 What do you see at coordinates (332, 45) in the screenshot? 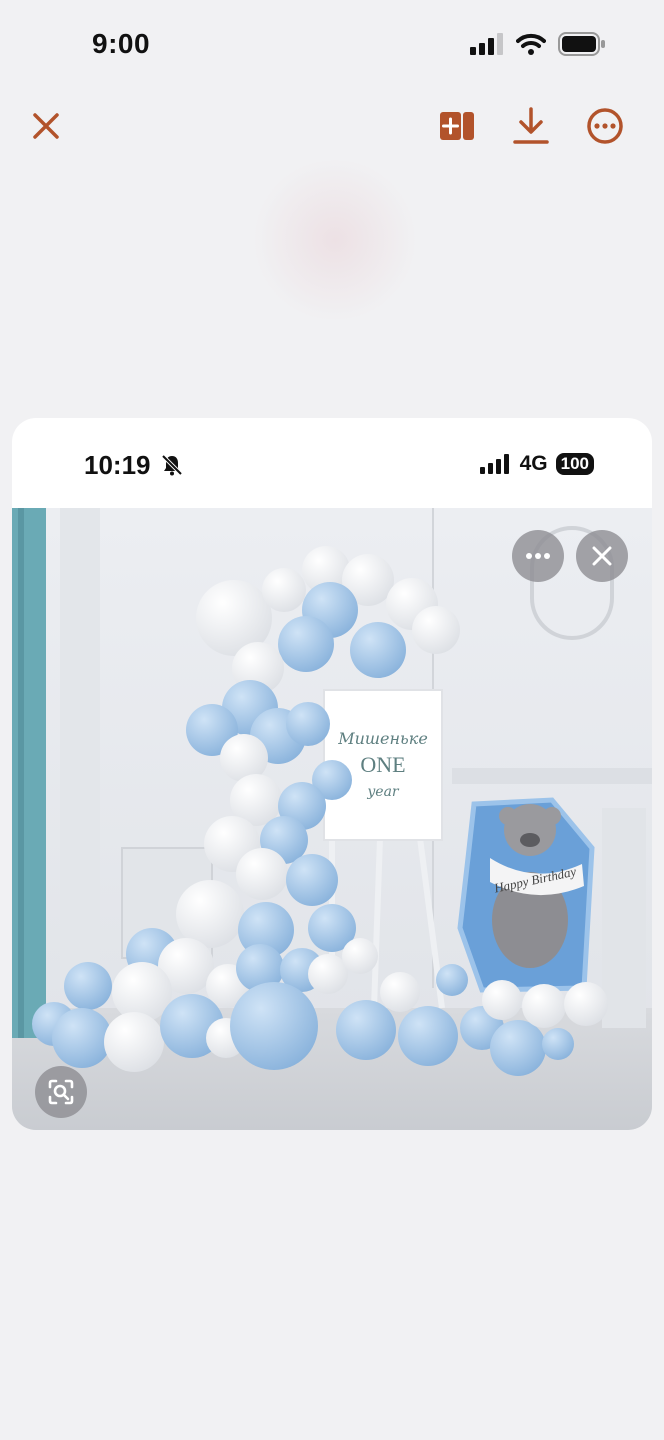
I see `status-bar: 9:00` at bounding box center [332, 45].